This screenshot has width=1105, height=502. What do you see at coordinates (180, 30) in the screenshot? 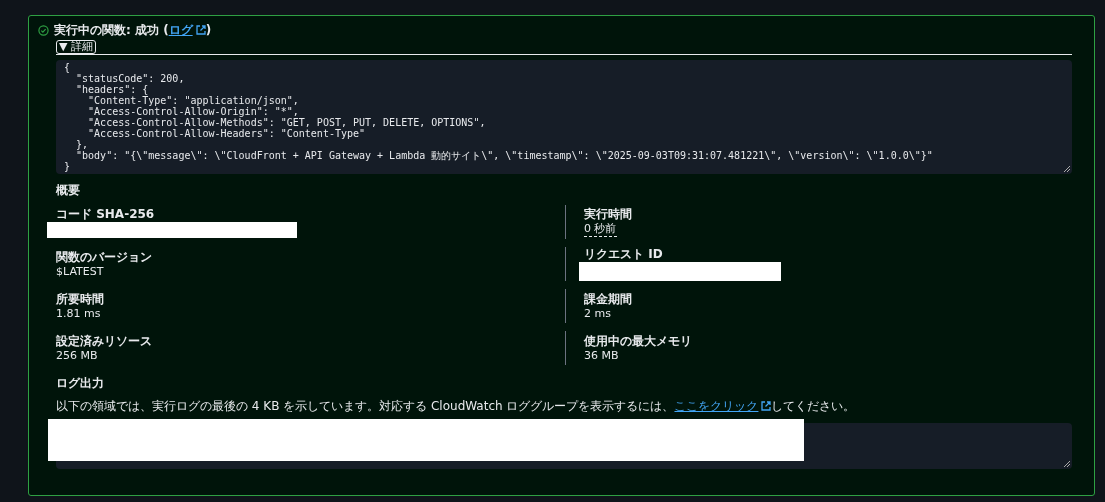
I see `log-link: ログ` at bounding box center [180, 30].